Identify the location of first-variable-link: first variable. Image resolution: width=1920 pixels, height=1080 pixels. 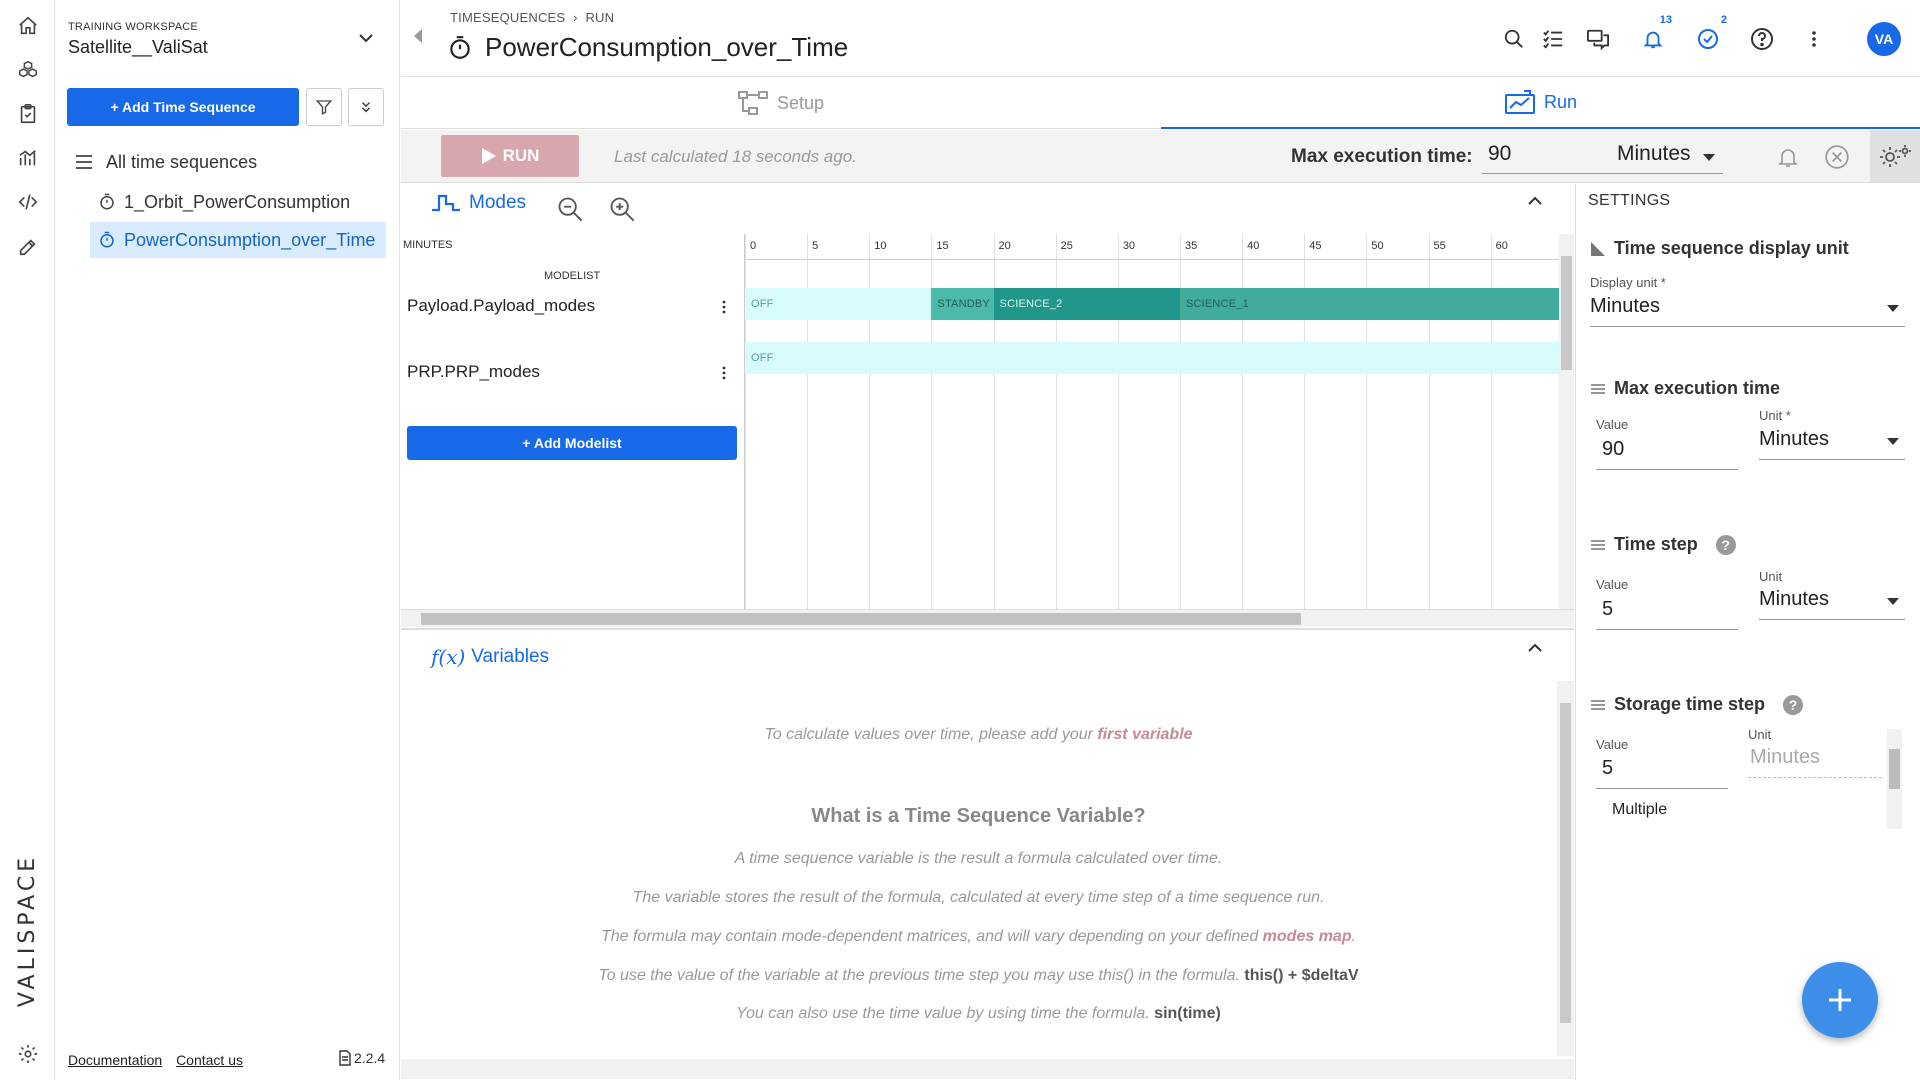
(1144, 734).